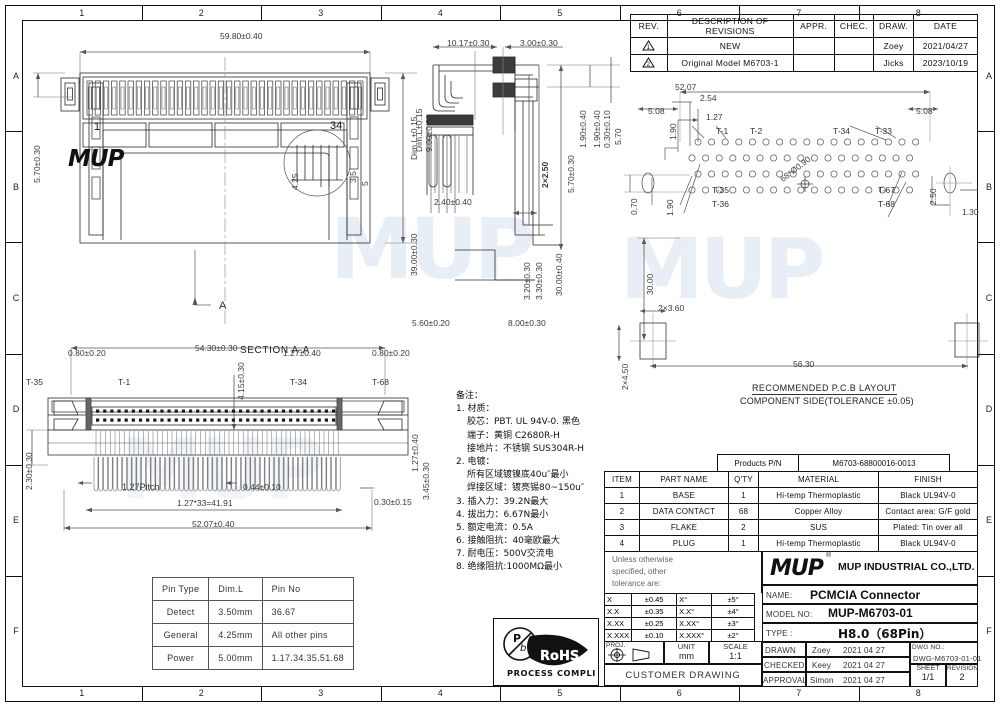 This screenshot has width=1000, height=707. I want to click on table-row: X.X ±0.35 X.X° ±4°, so click(679, 611).